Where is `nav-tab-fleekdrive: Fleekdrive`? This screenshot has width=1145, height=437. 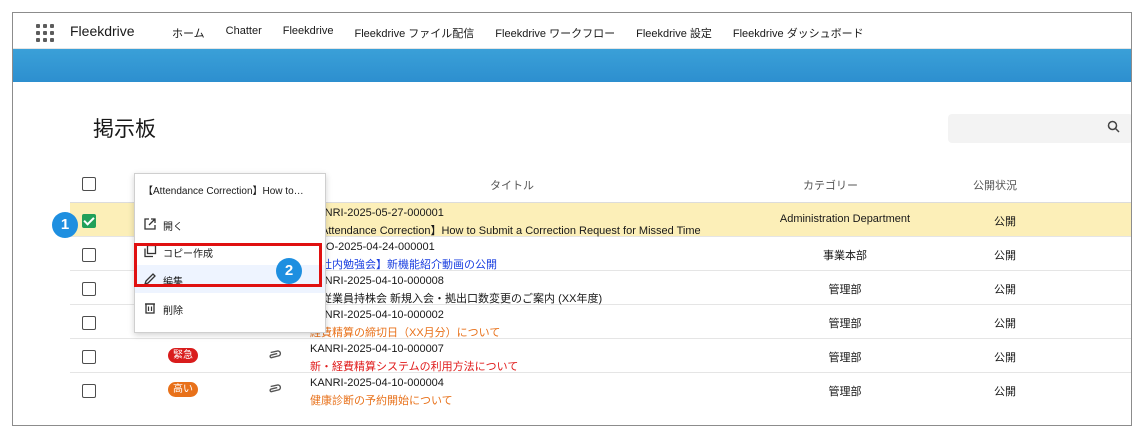 nav-tab-fleekdrive: Fleekdrive is located at coordinates (308, 33).